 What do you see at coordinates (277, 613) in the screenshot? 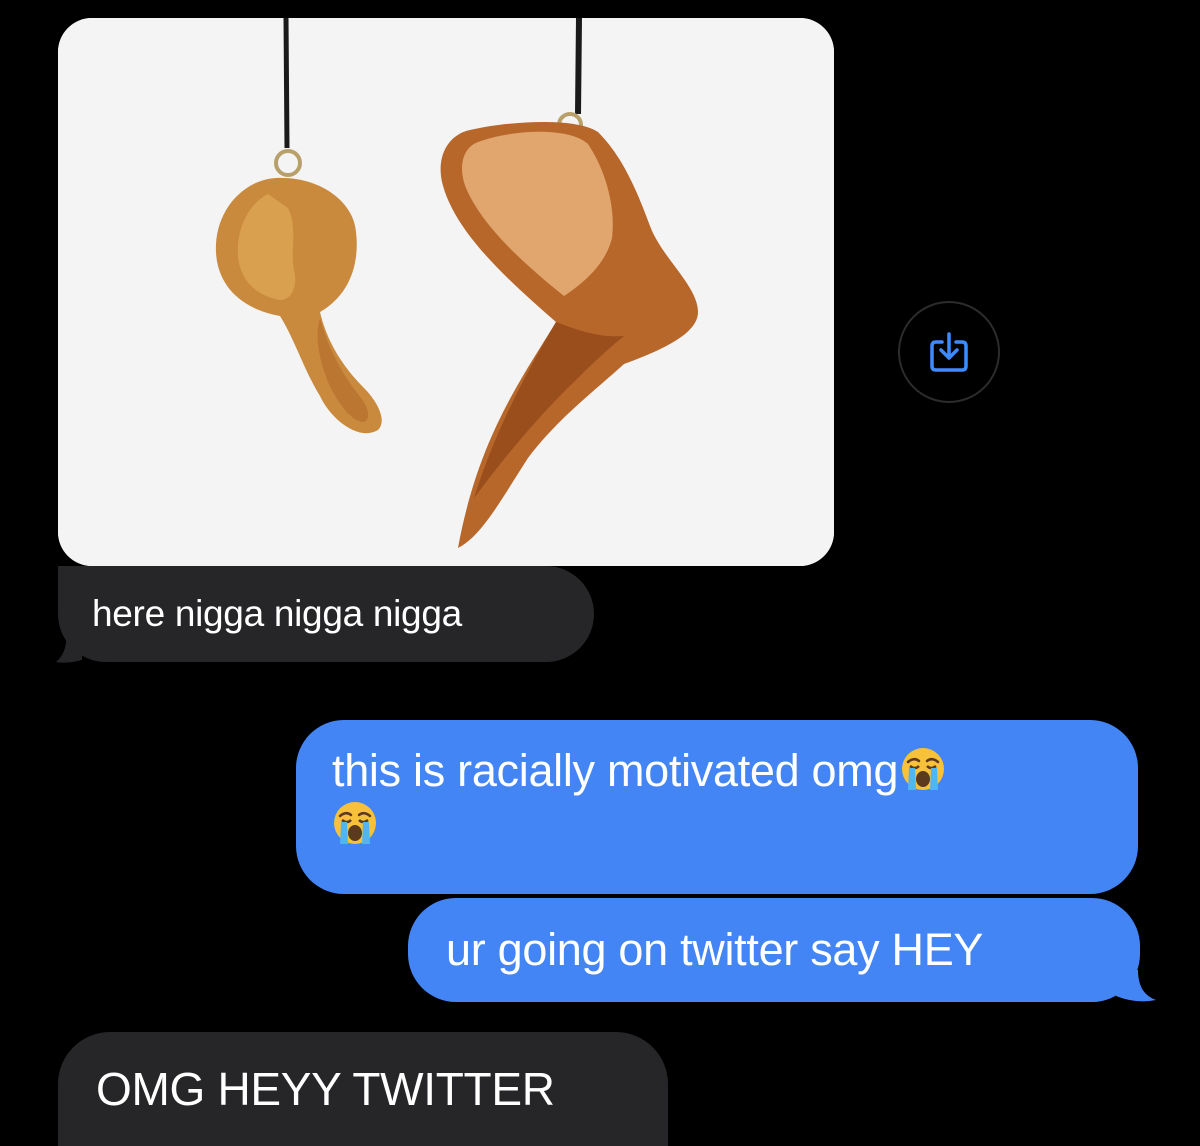
I see `message-text: here nigga nigga nigga` at bounding box center [277, 613].